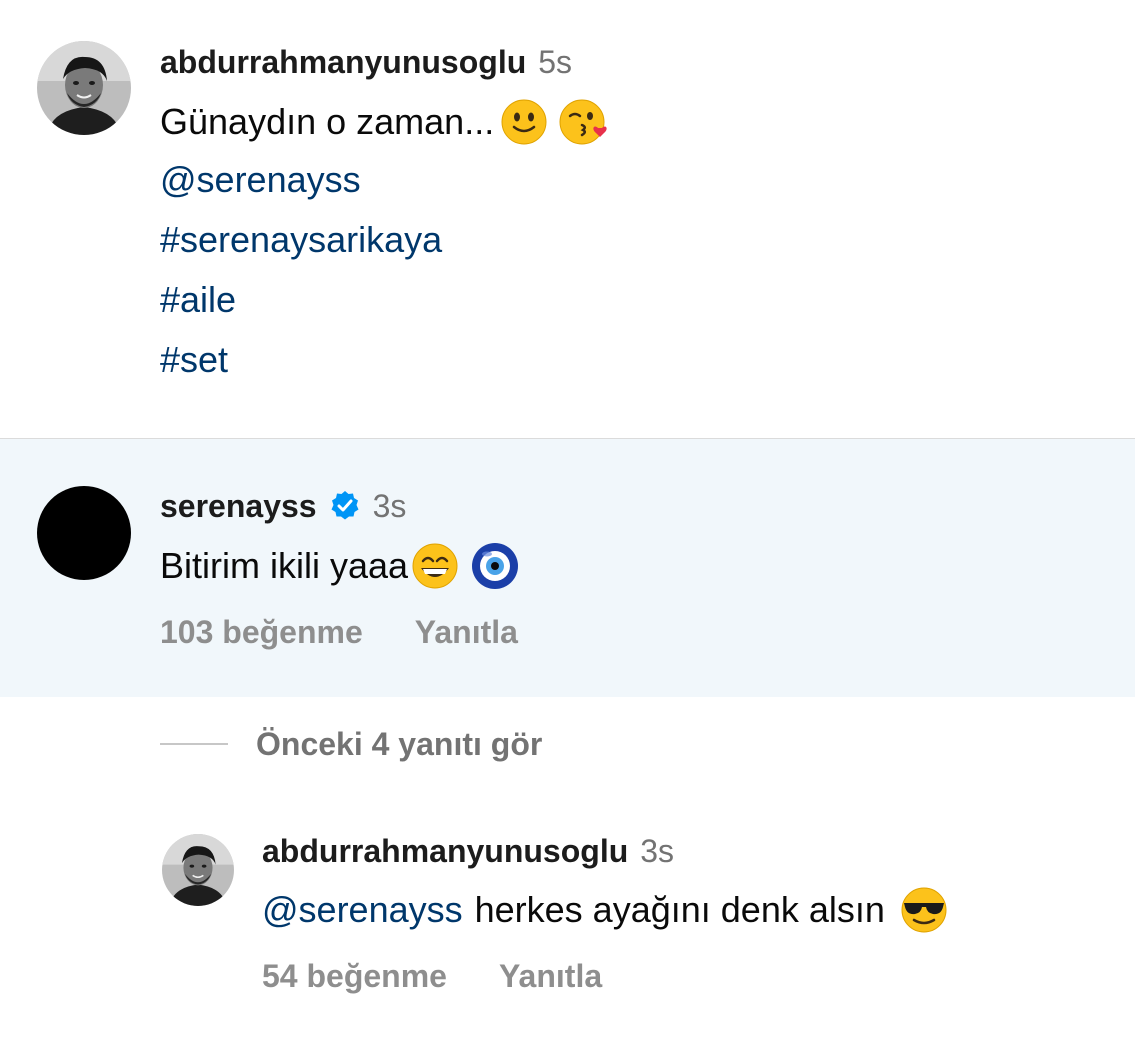 This screenshot has height=1059, width=1135. I want to click on reply-time: 3s, so click(657, 850).